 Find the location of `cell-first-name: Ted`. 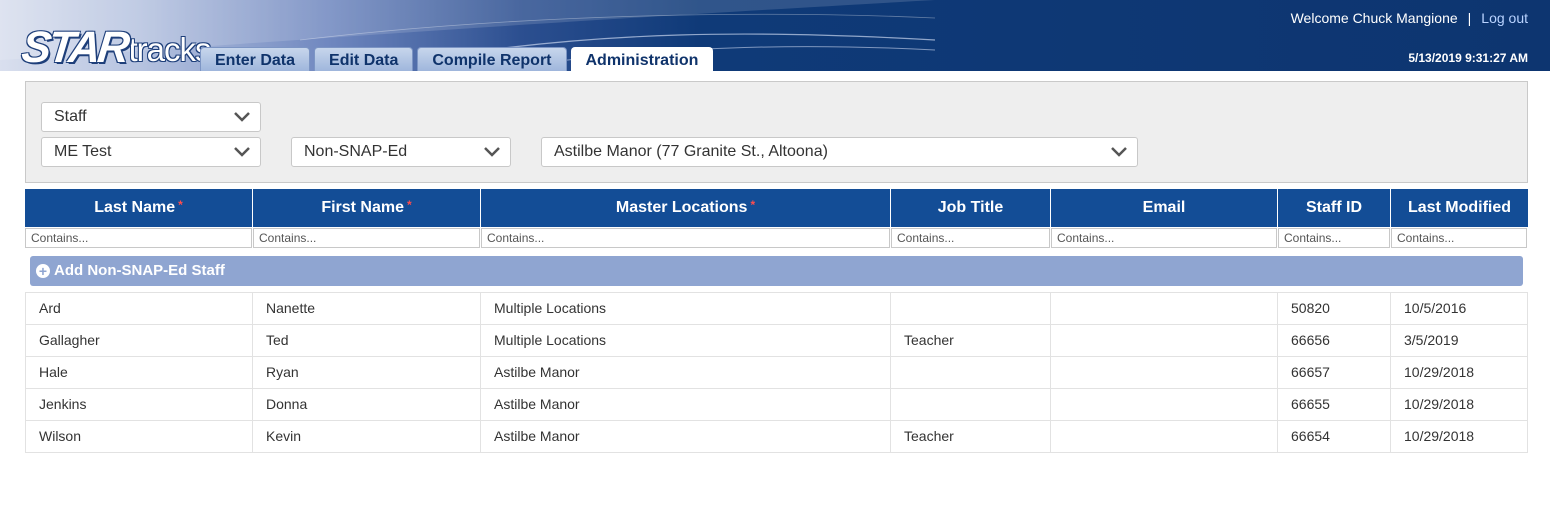

cell-first-name: Ted is located at coordinates (367, 340).